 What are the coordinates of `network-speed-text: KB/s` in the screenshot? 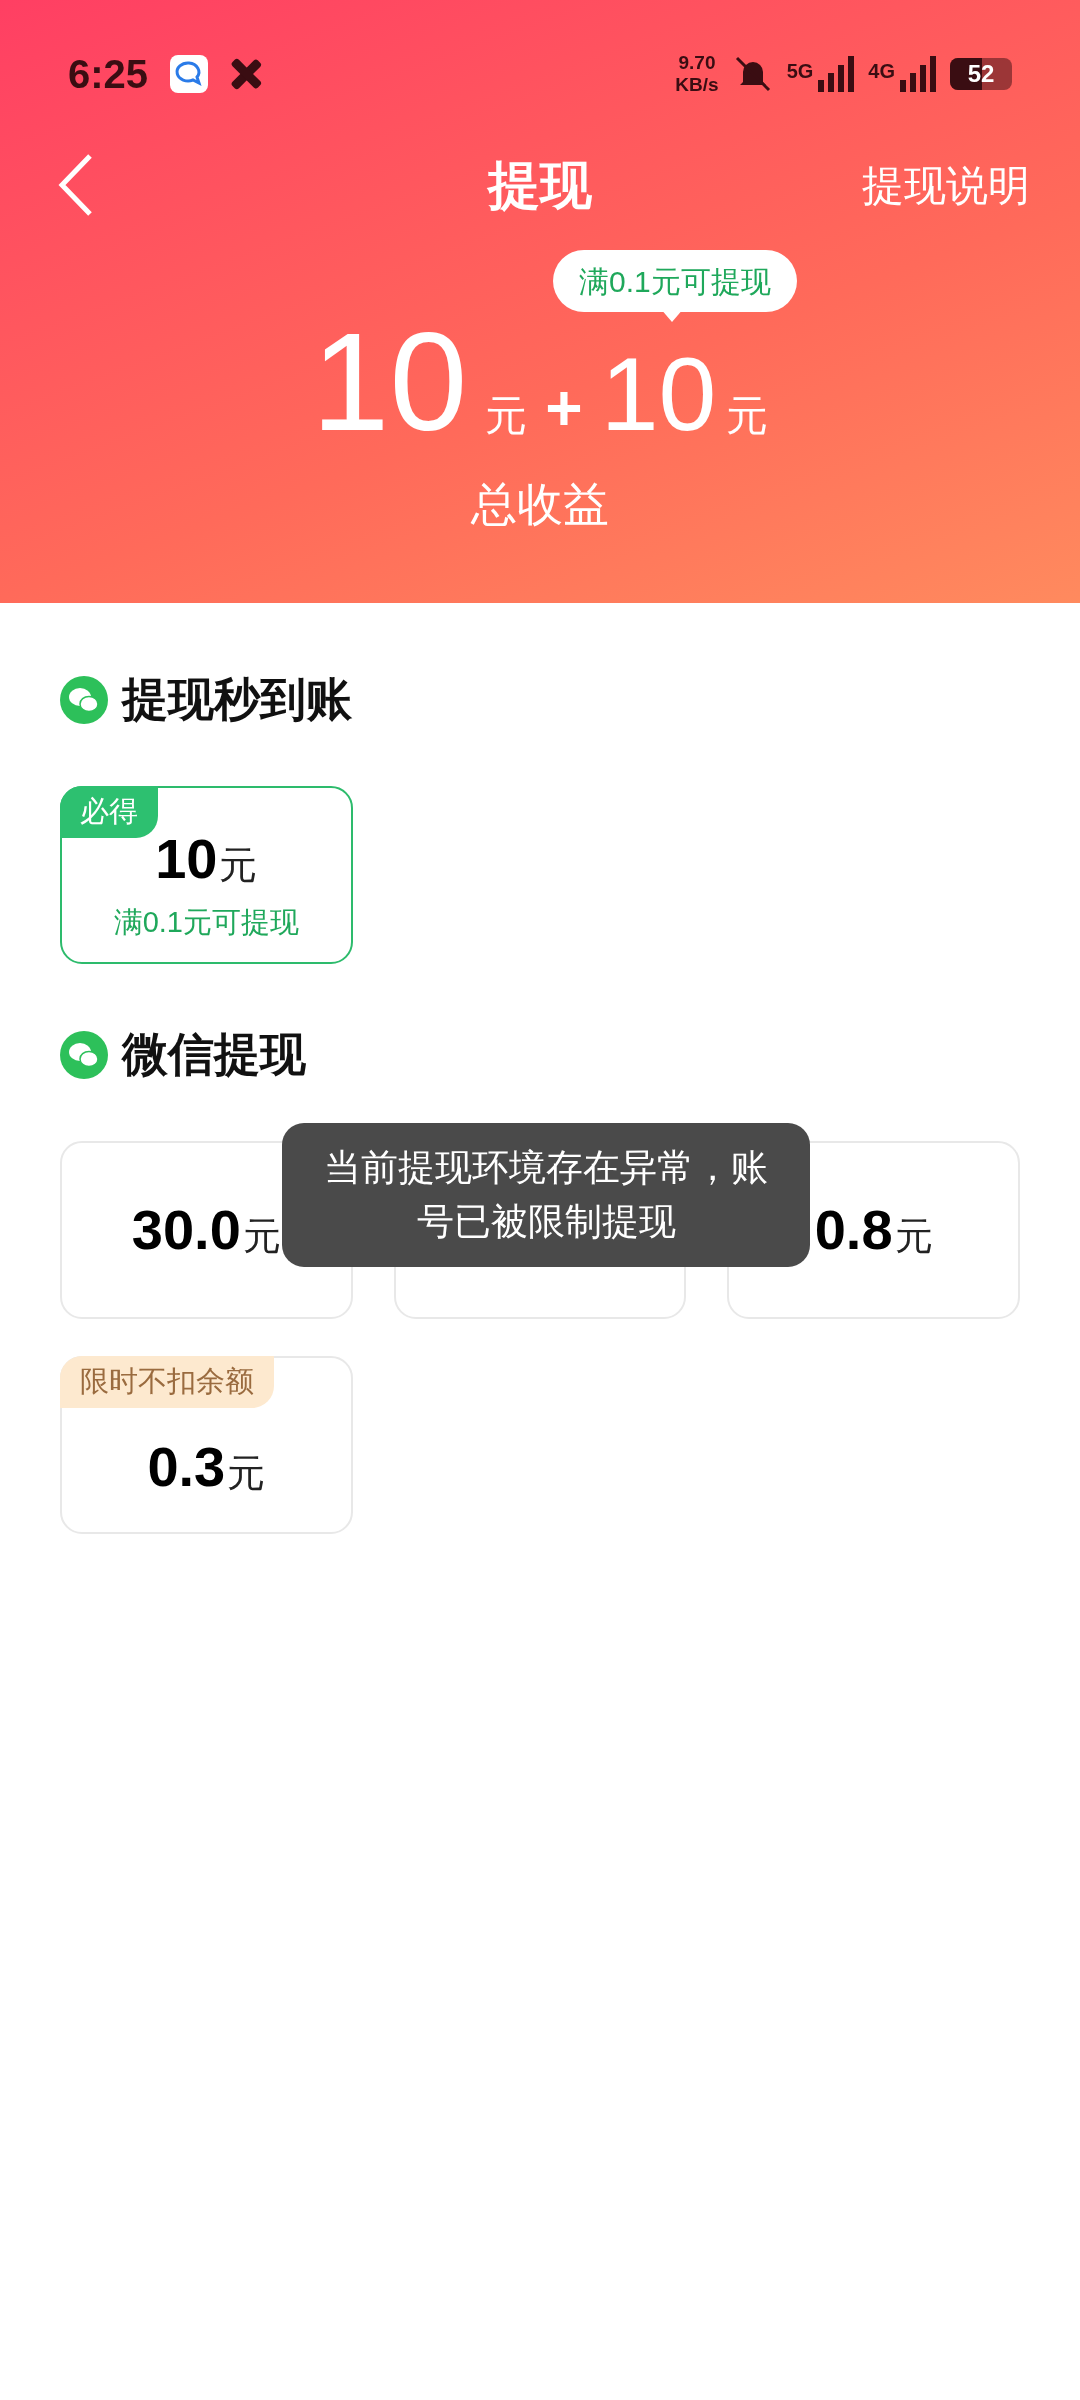 It's located at (697, 85).